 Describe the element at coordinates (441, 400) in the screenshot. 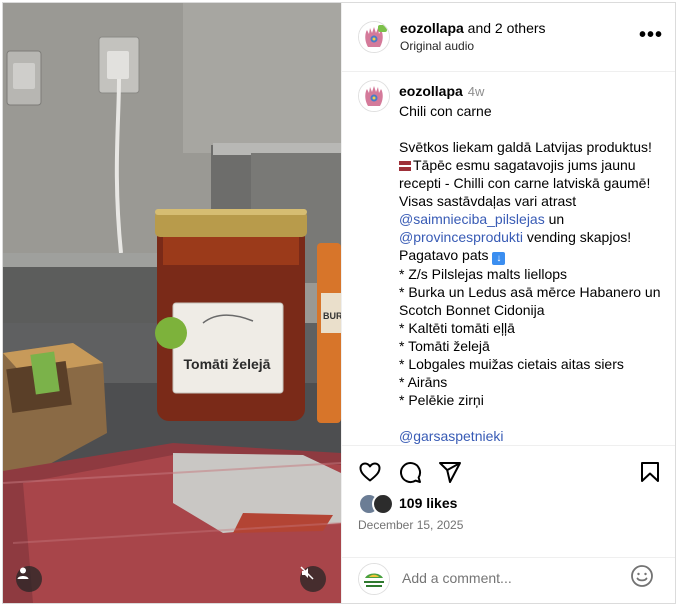

I see `caption-line: * Pelēkie zirņi` at that location.